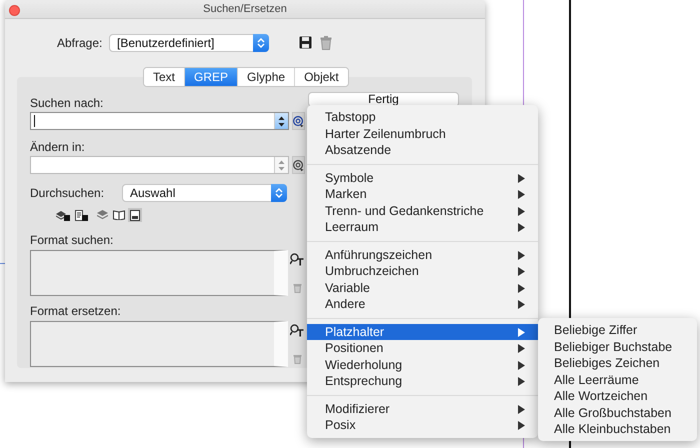 The width and height of the screenshot is (700, 448). What do you see at coordinates (422, 408) in the screenshot?
I see `menu-item: Modifizierer` at bounding box center [422, 408].